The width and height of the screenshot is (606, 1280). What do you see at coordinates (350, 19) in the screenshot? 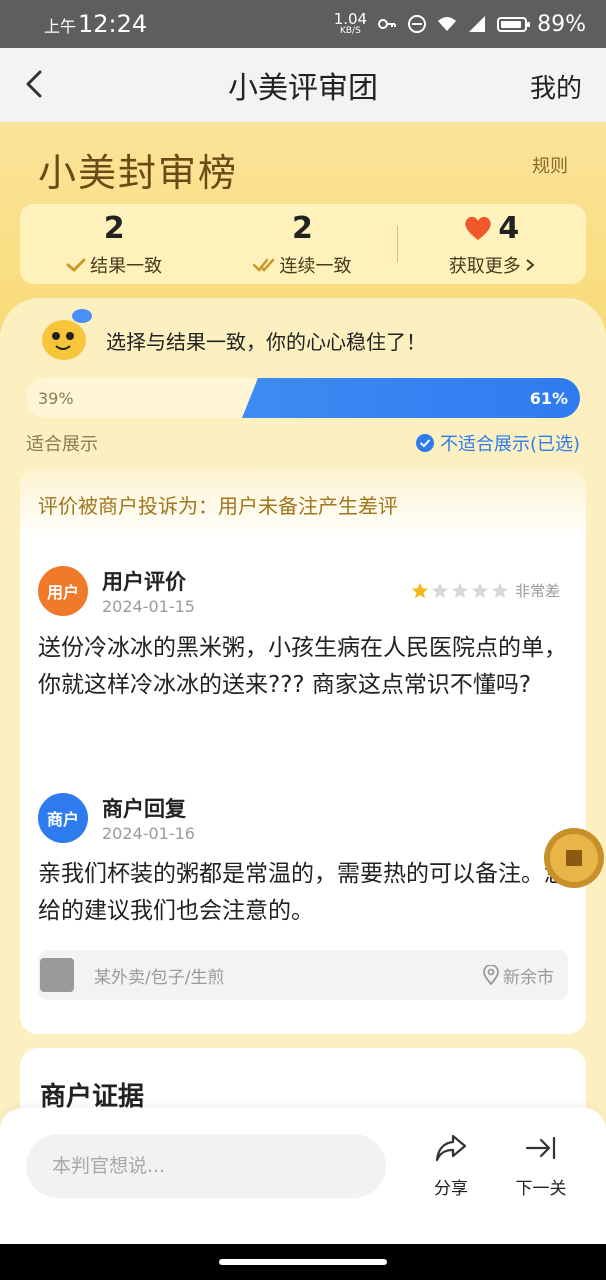
I see `net-speed-value: 1.04` at bounding box center [350, 19].